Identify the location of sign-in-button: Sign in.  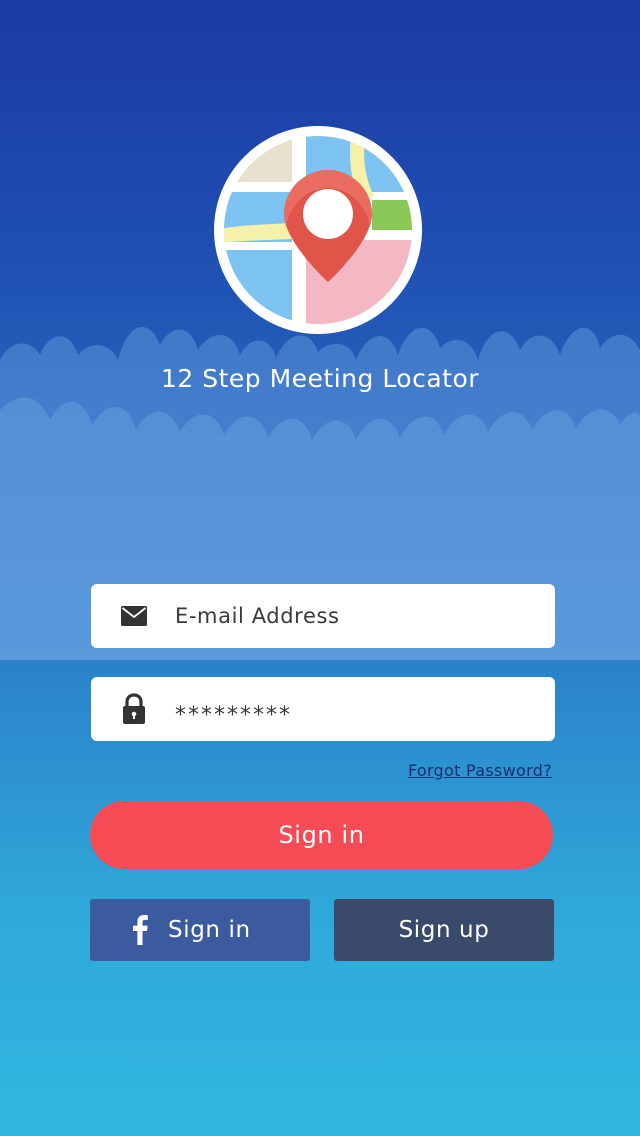
(321, 835).